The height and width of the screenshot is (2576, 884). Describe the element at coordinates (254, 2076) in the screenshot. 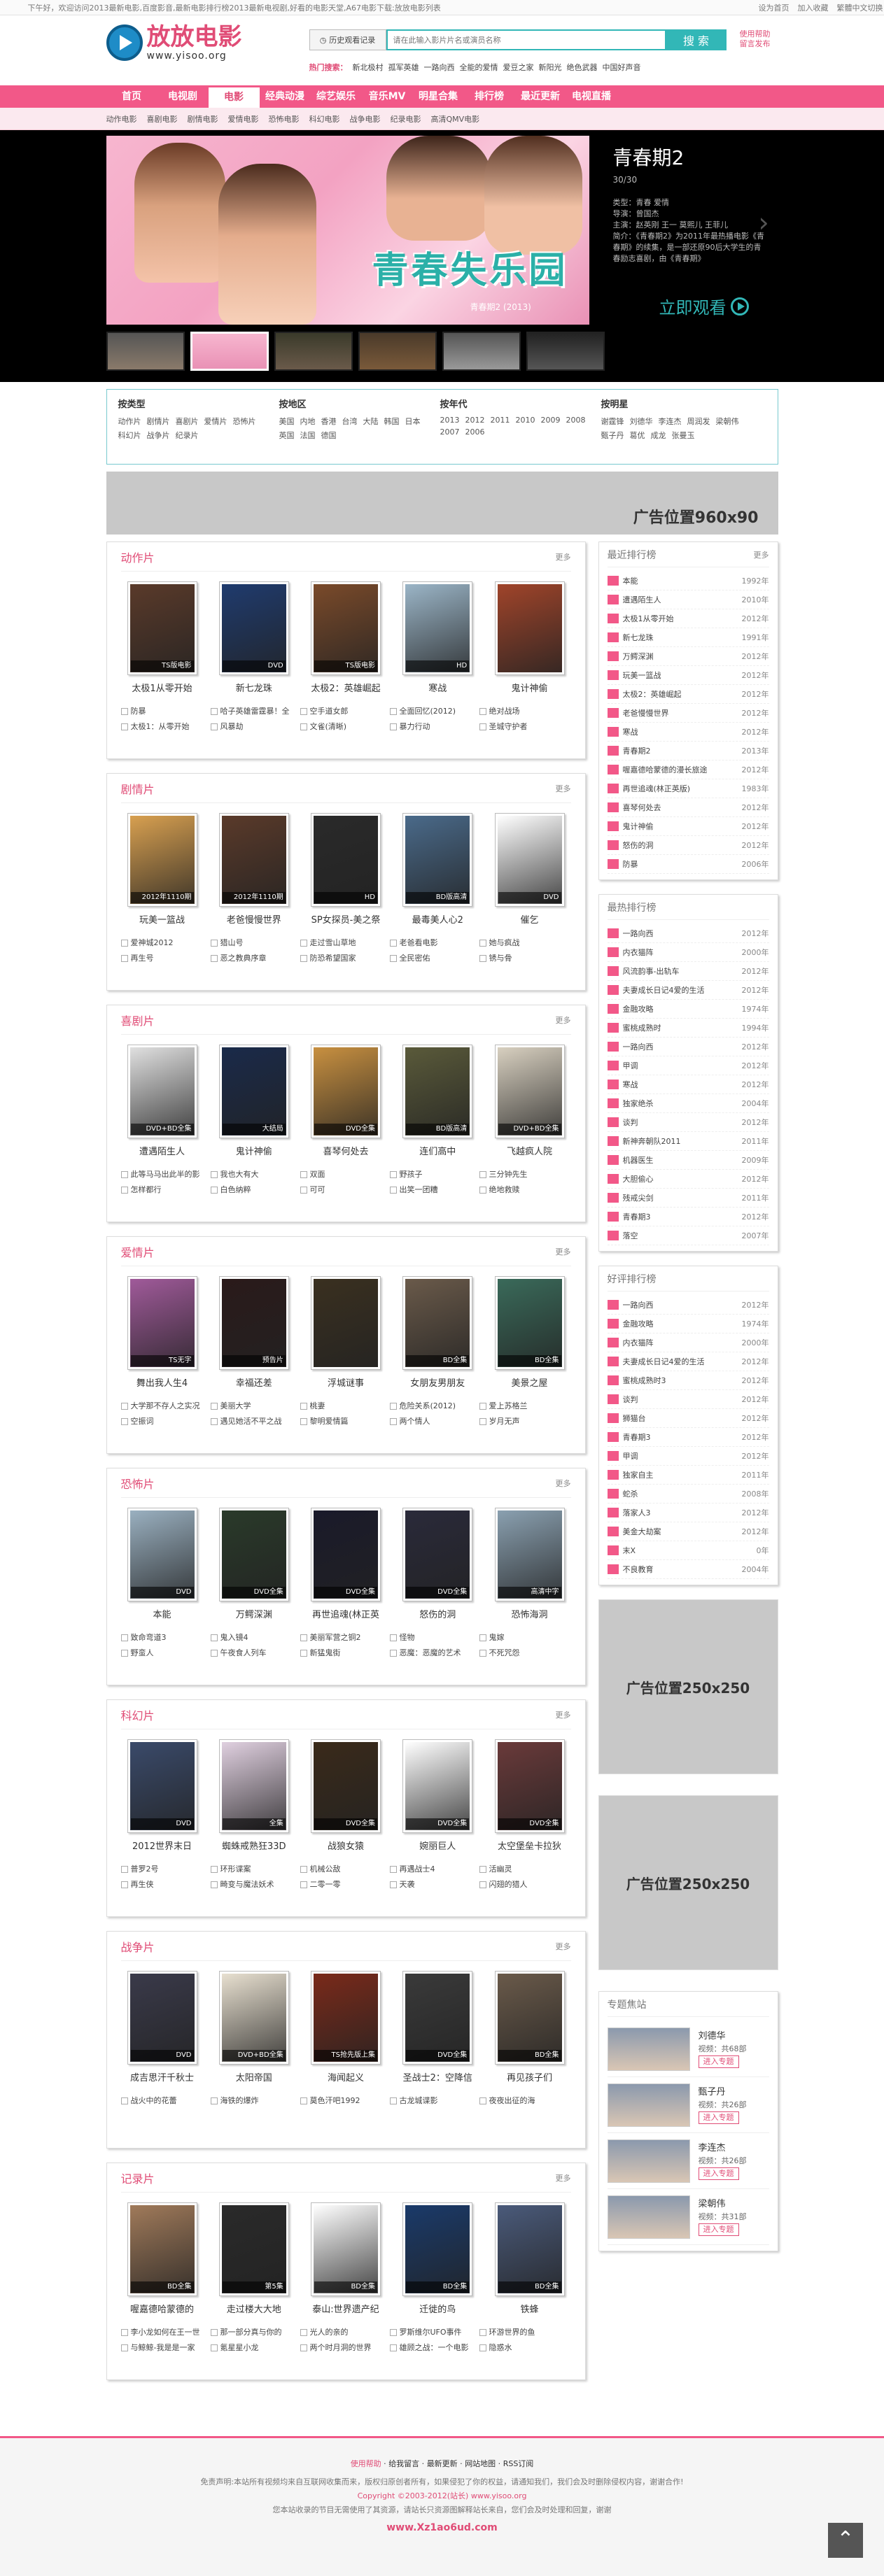

I see `movie-title: 太阳帝国` at that location.